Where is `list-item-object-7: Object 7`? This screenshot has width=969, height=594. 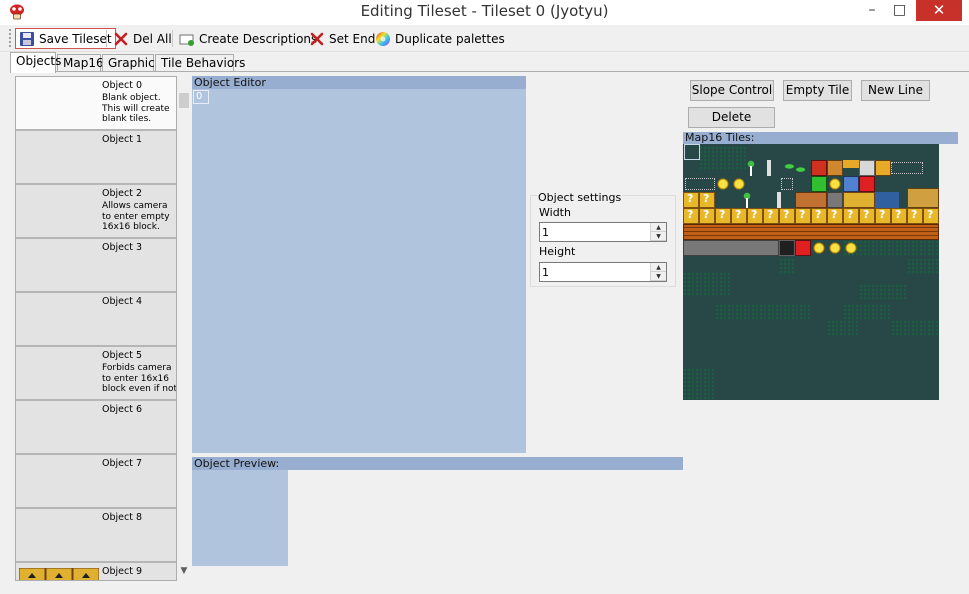 list-item-object-7: Object 7 is located at coordinates (96, 482).